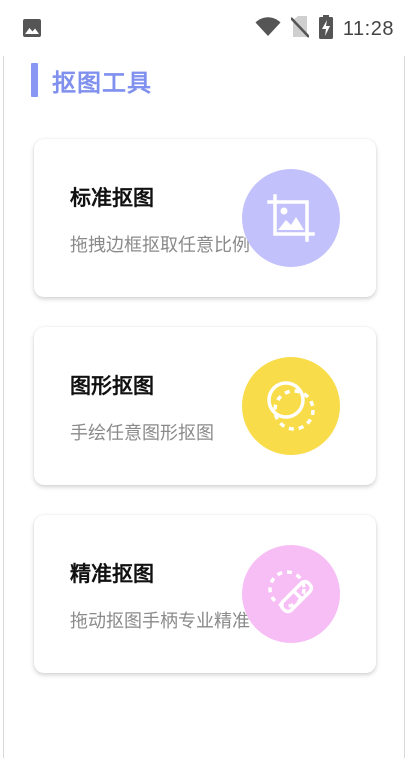  What do you see at coordinates (291, 406) in the screenshot?
I see `circle-shape-icon` at bounding box center [291, 406].